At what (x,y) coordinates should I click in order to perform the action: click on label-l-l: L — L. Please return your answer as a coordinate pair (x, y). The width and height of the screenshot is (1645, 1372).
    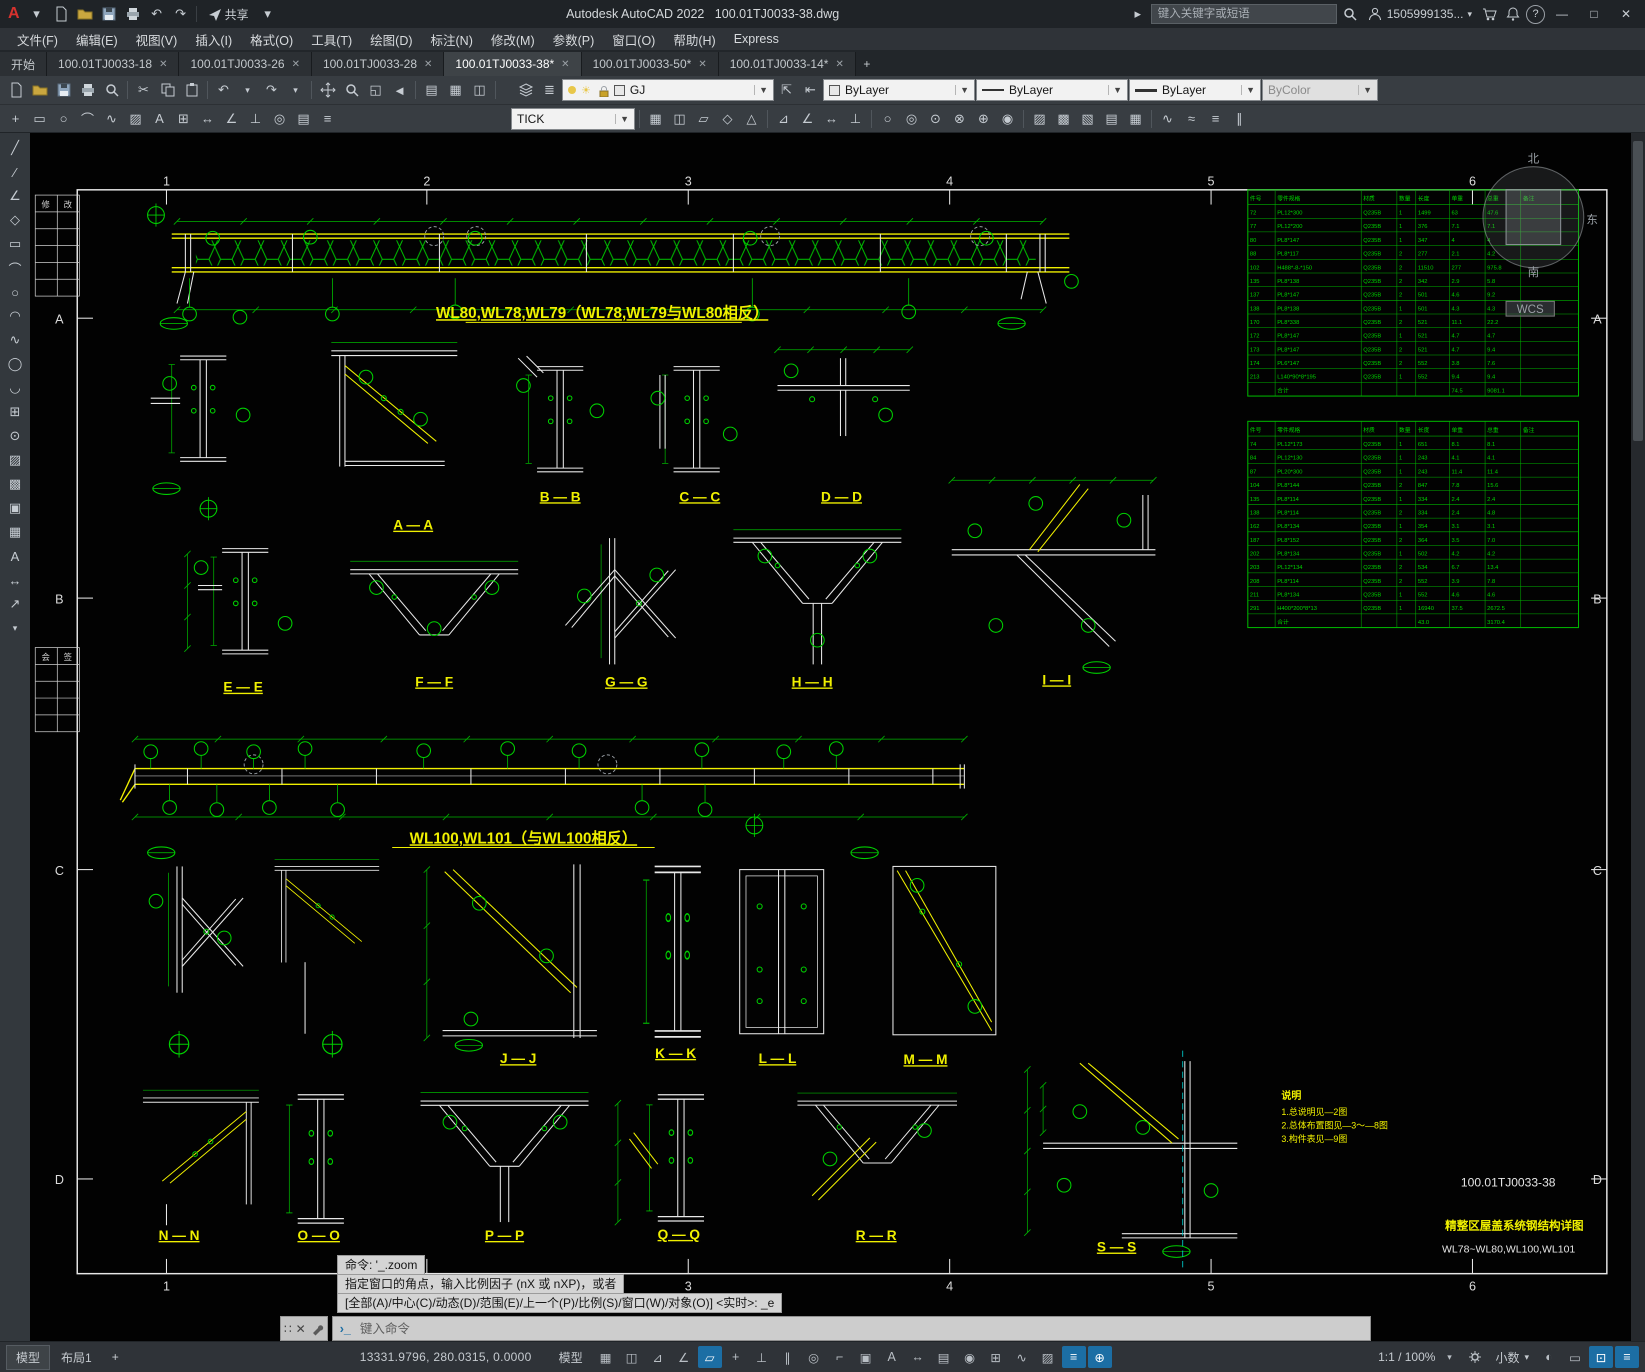
    Looking at the image, I should click on (778, 1058).